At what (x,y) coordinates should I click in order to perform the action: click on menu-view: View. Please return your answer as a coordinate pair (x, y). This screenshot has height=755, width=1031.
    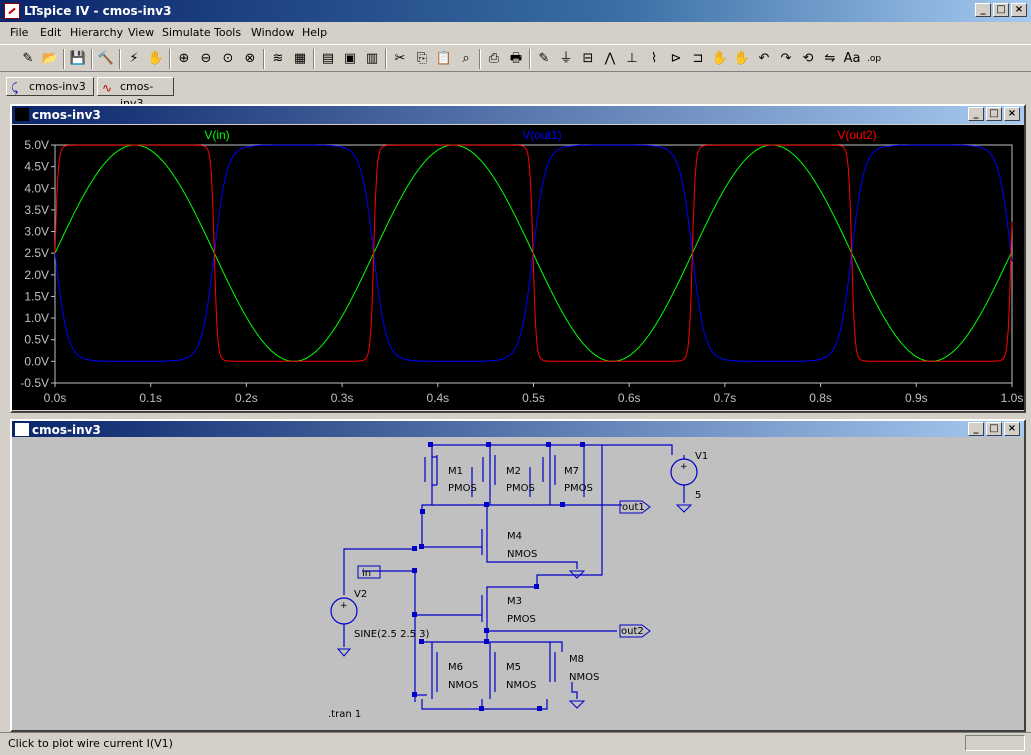
    Looking at the image, I should click on (141, 32).